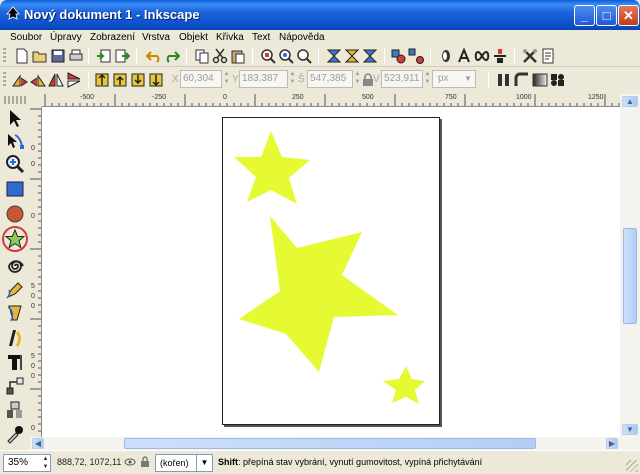 The height and width of the screenshot is (474, 640). What do you see at coordinates (286, 56) in the screenshot?
I see `zoom-drawing-icon` at bounding box center [286, 56].